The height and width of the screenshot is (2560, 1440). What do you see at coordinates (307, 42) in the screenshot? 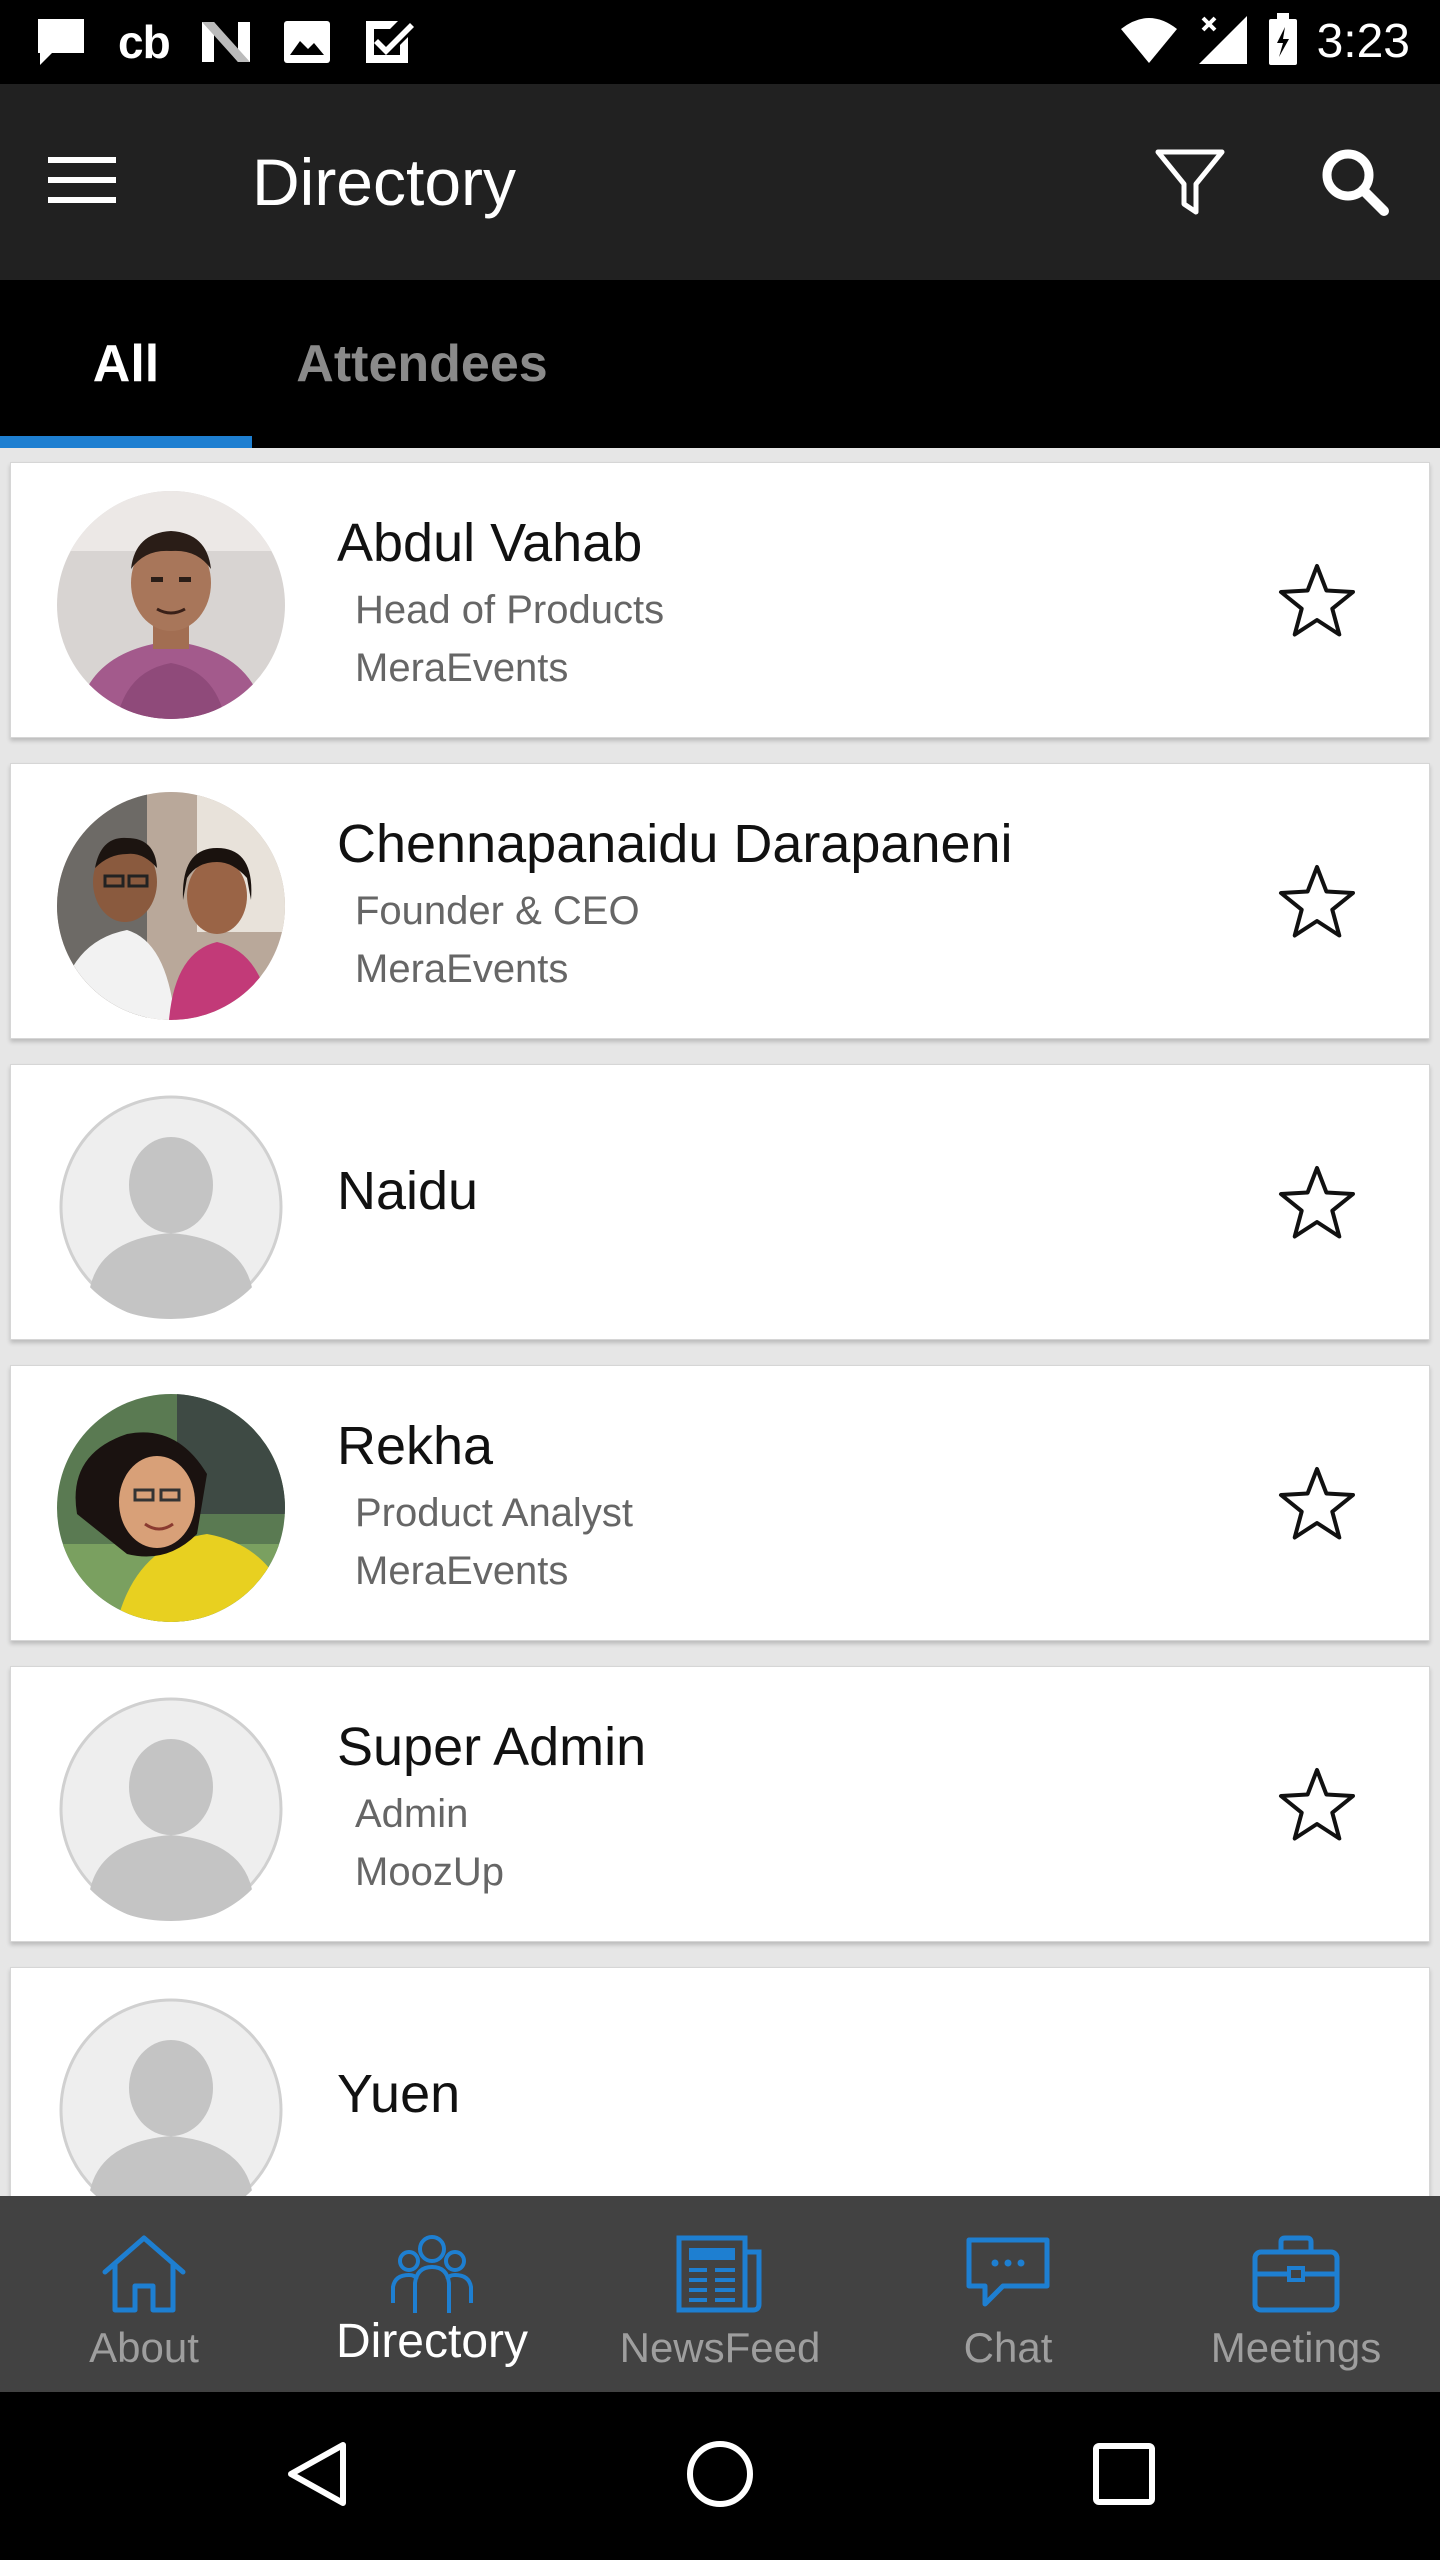
I see `image-icon` at bounding box center [307, 42].